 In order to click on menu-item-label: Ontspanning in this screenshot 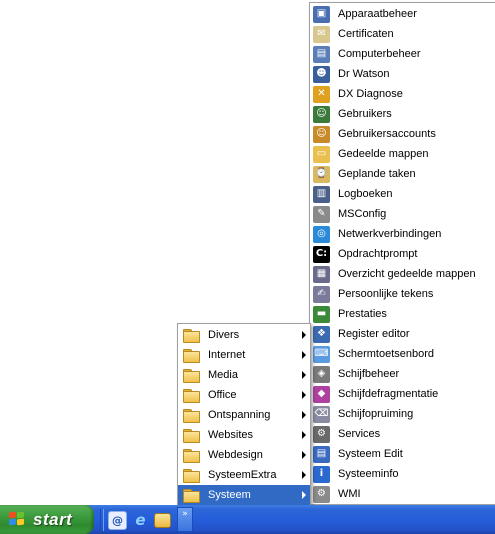, I will do `click(239, 415)`.